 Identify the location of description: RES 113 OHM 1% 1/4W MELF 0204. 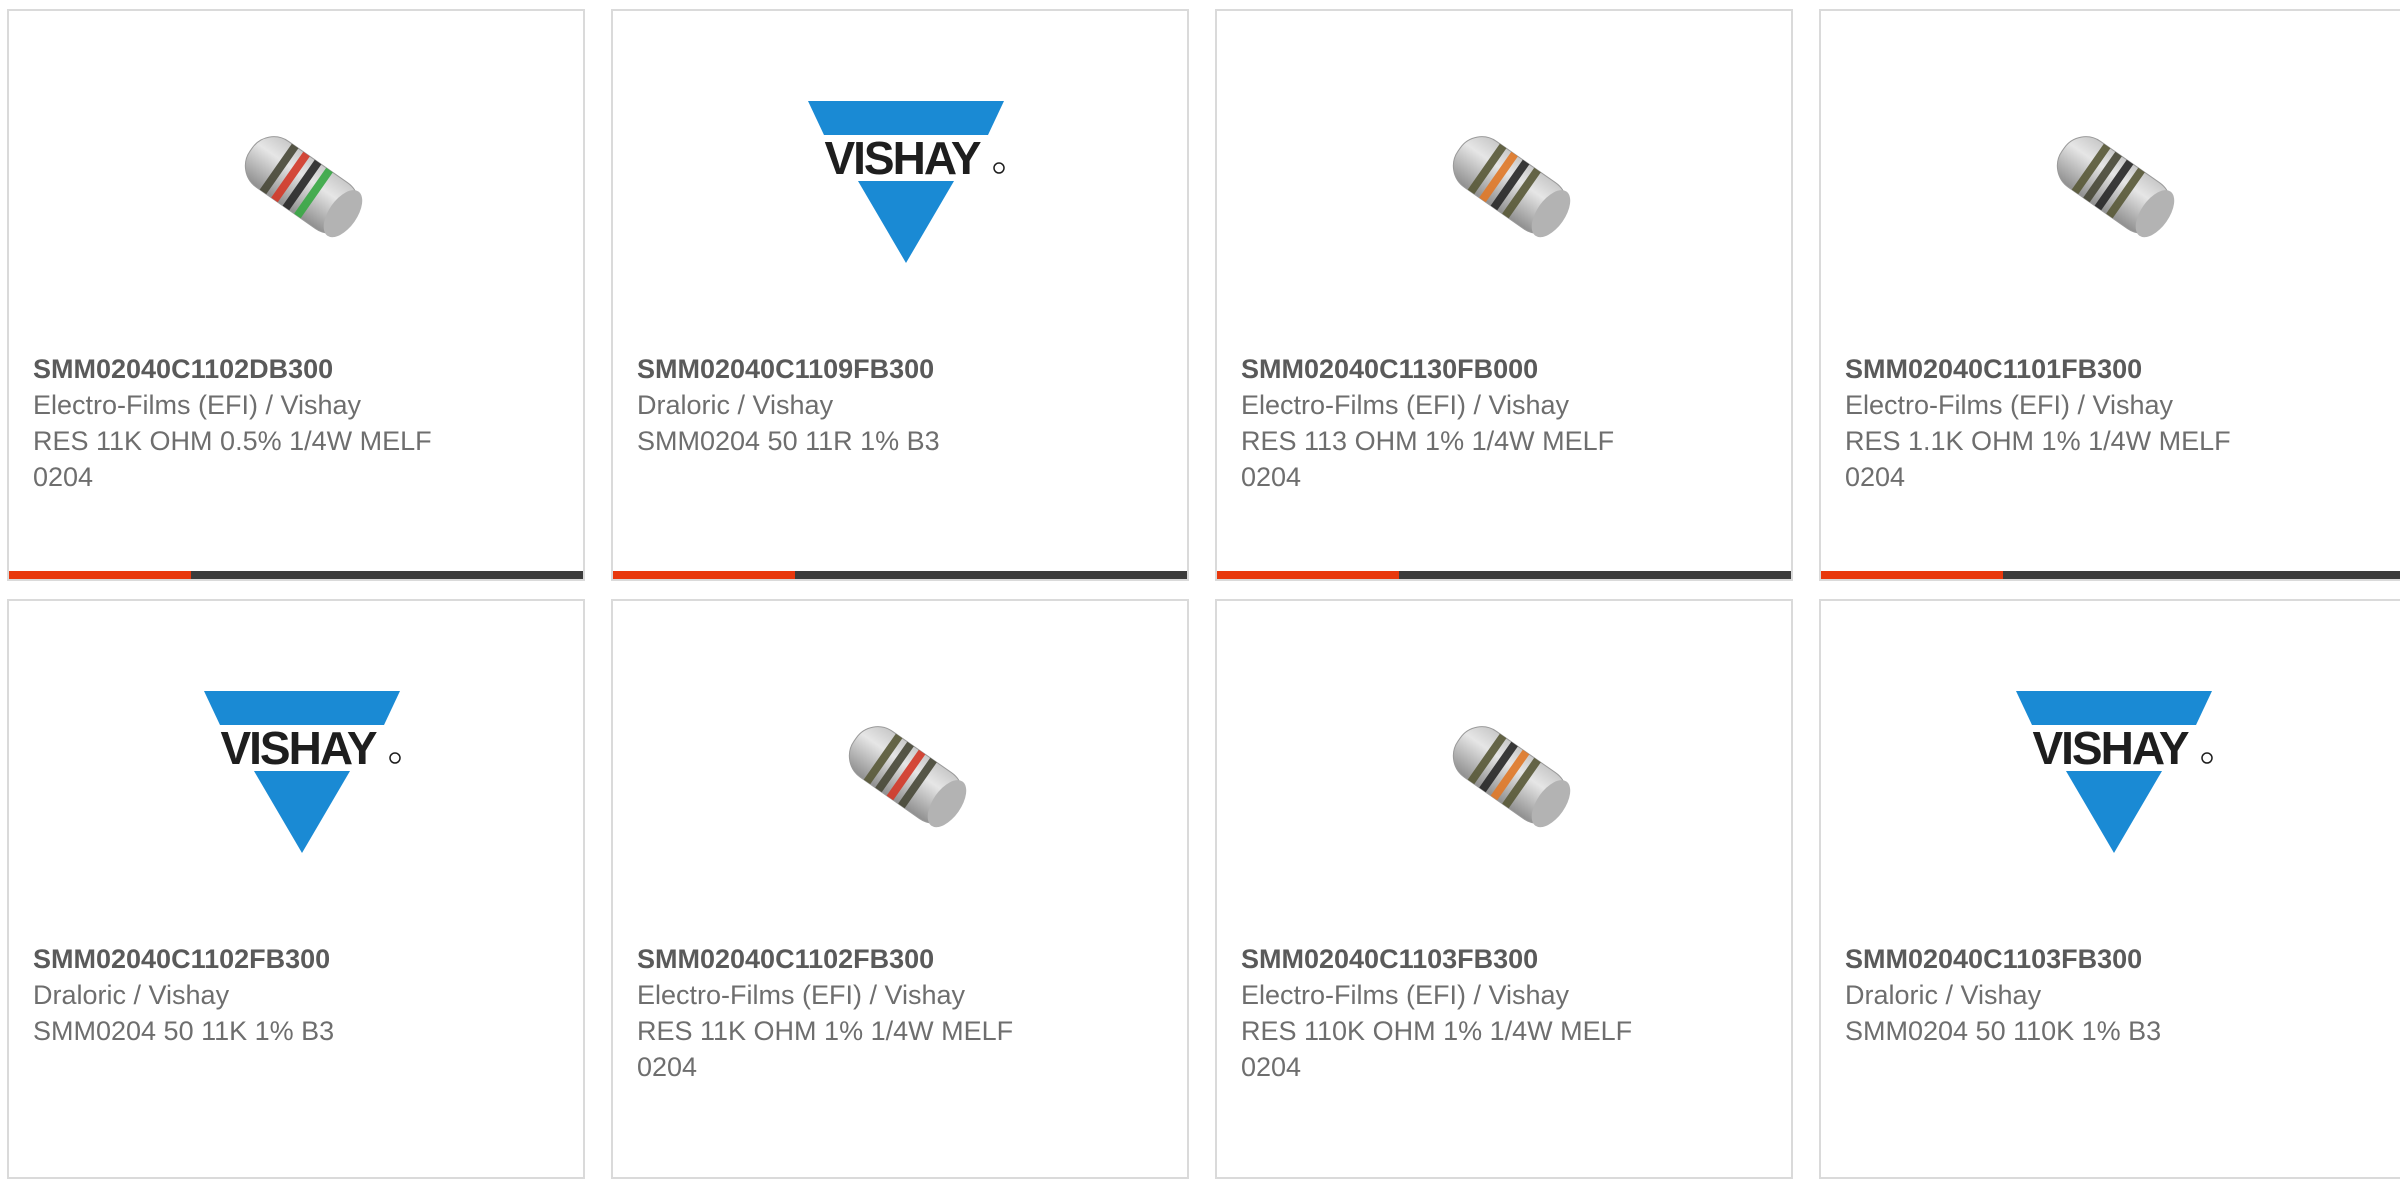
(1428, 459).